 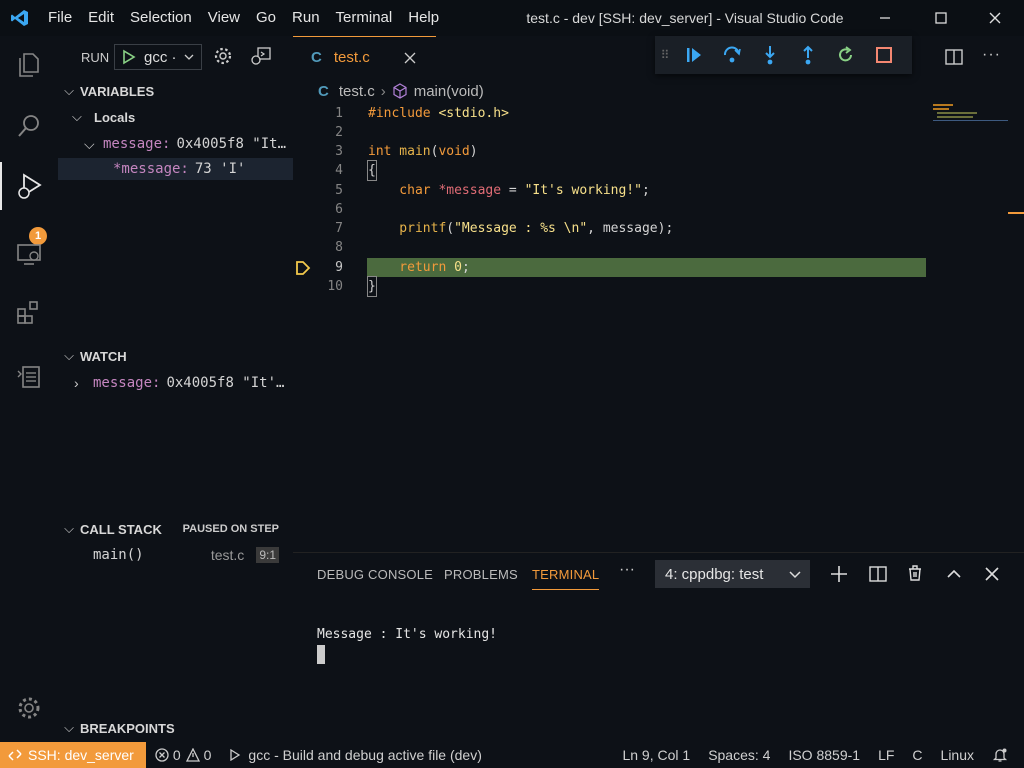 I want to click on variable-value: 73 'I', so click(x=220, y=169).